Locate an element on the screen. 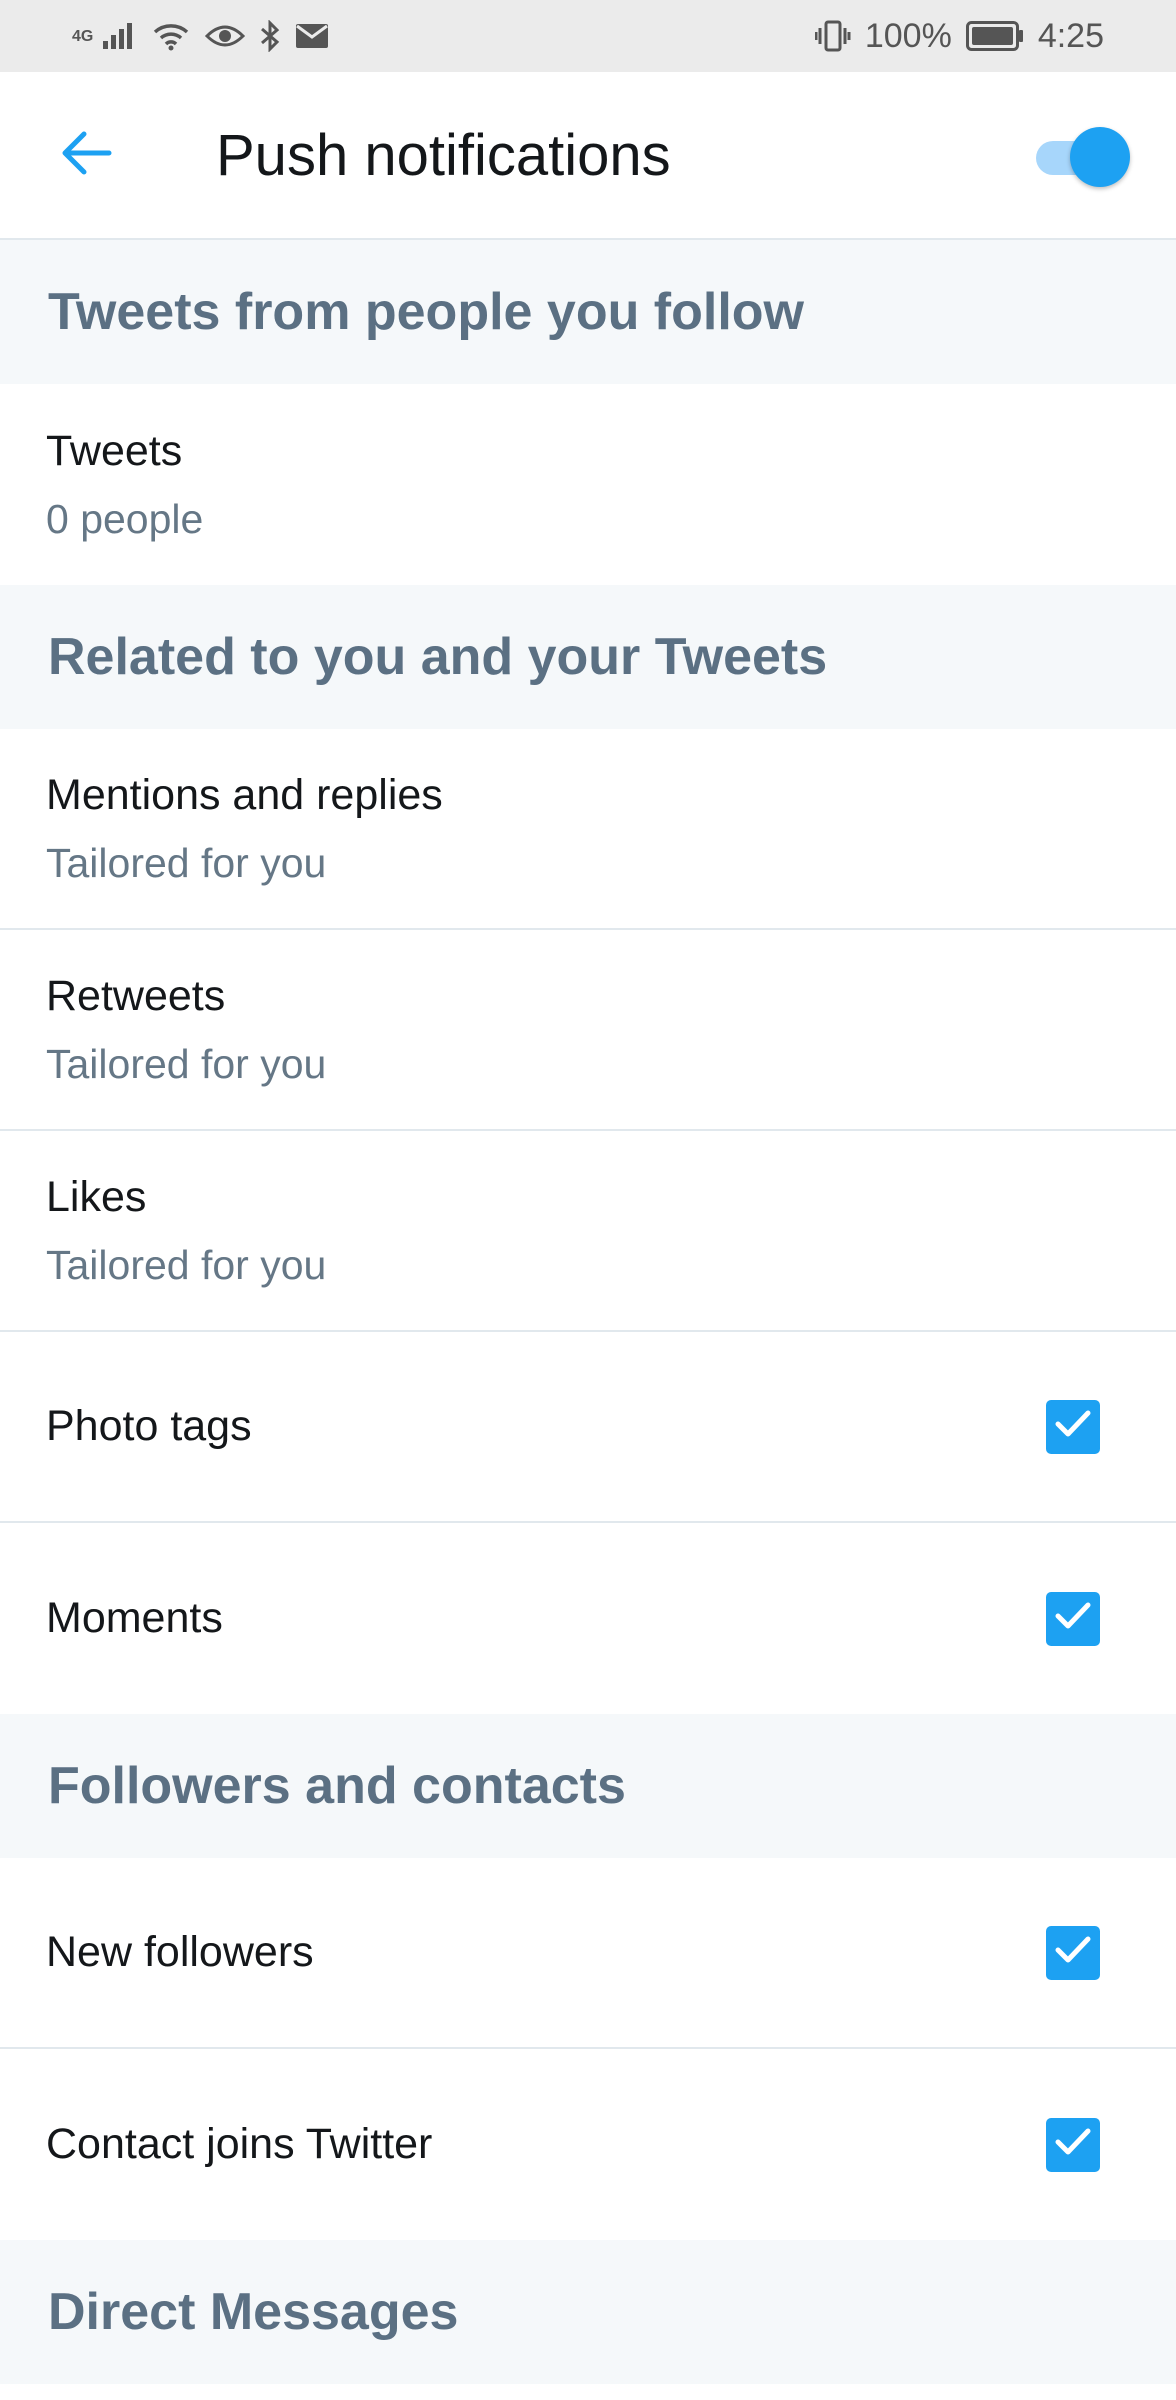 The height and width of the screenshot is (2400, 1176). battery-percent: 100% is located at coordinates (908, 35).